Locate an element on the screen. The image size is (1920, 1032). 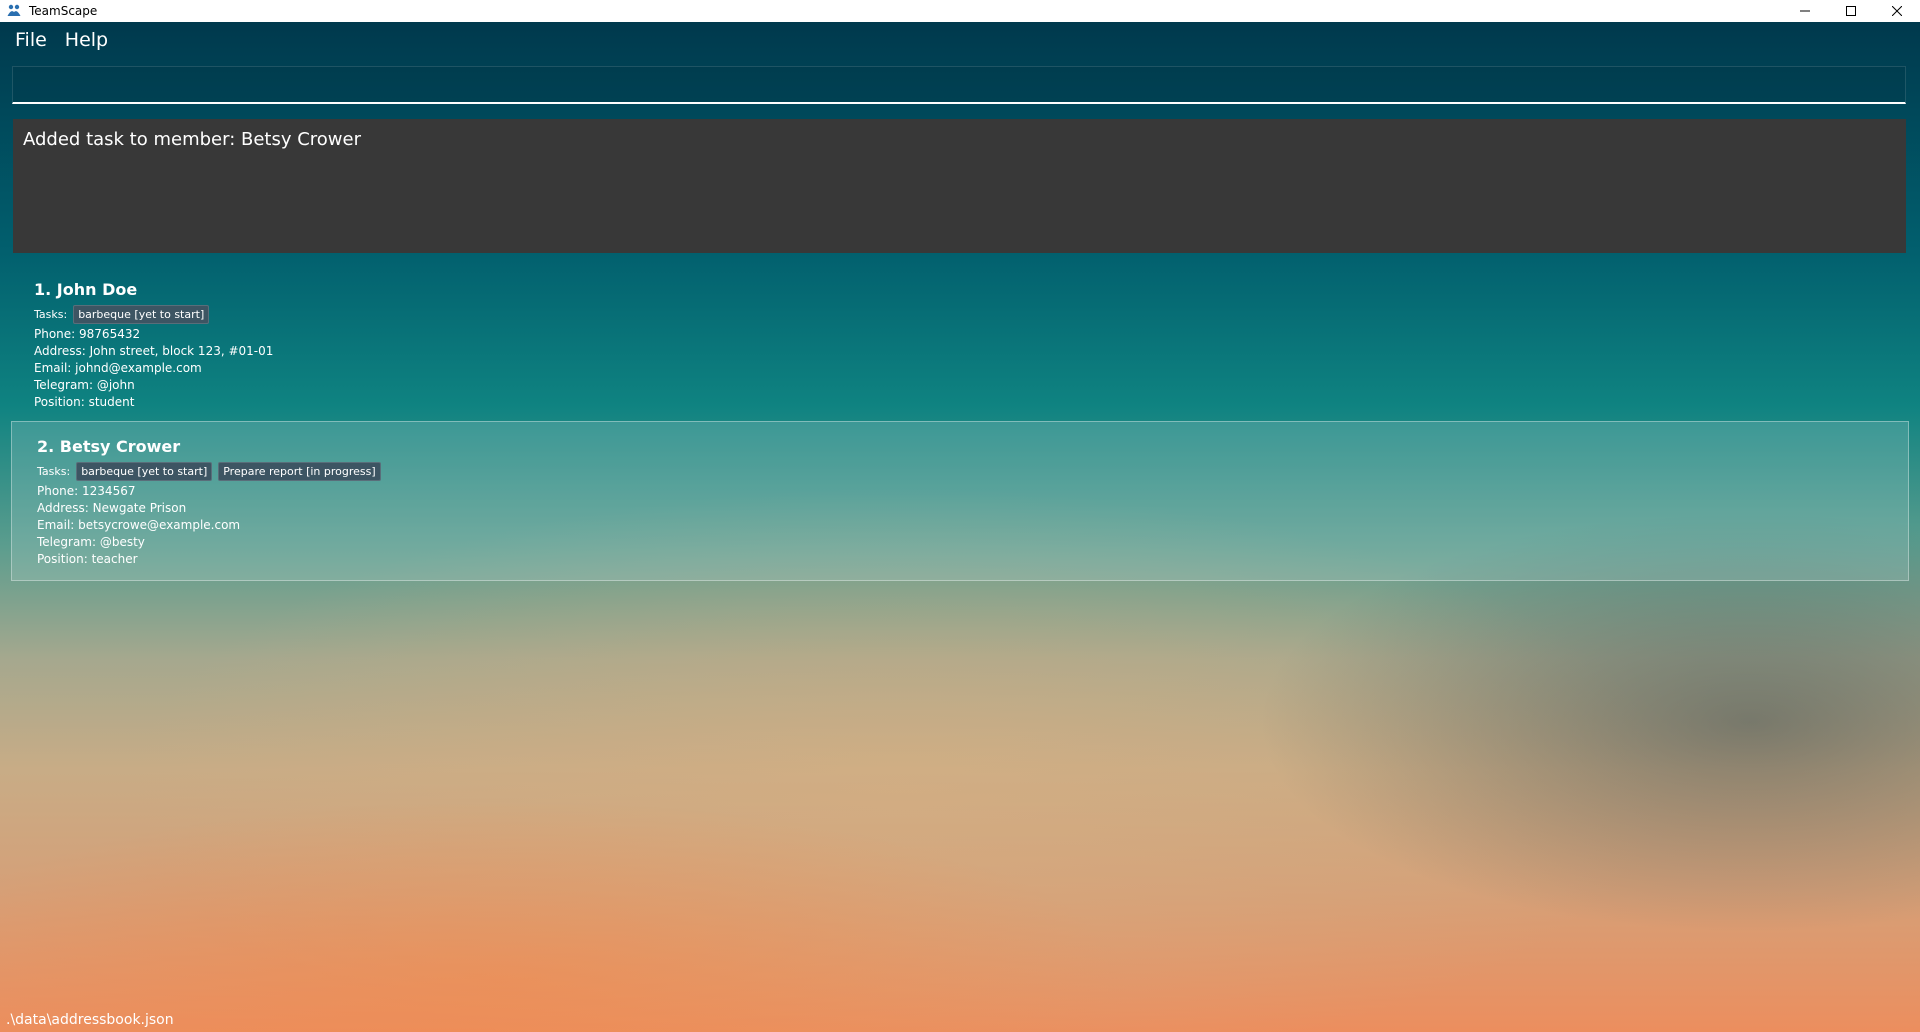
result-display: Added task to member: Betsy Crower is located at coordinates (959, 186).